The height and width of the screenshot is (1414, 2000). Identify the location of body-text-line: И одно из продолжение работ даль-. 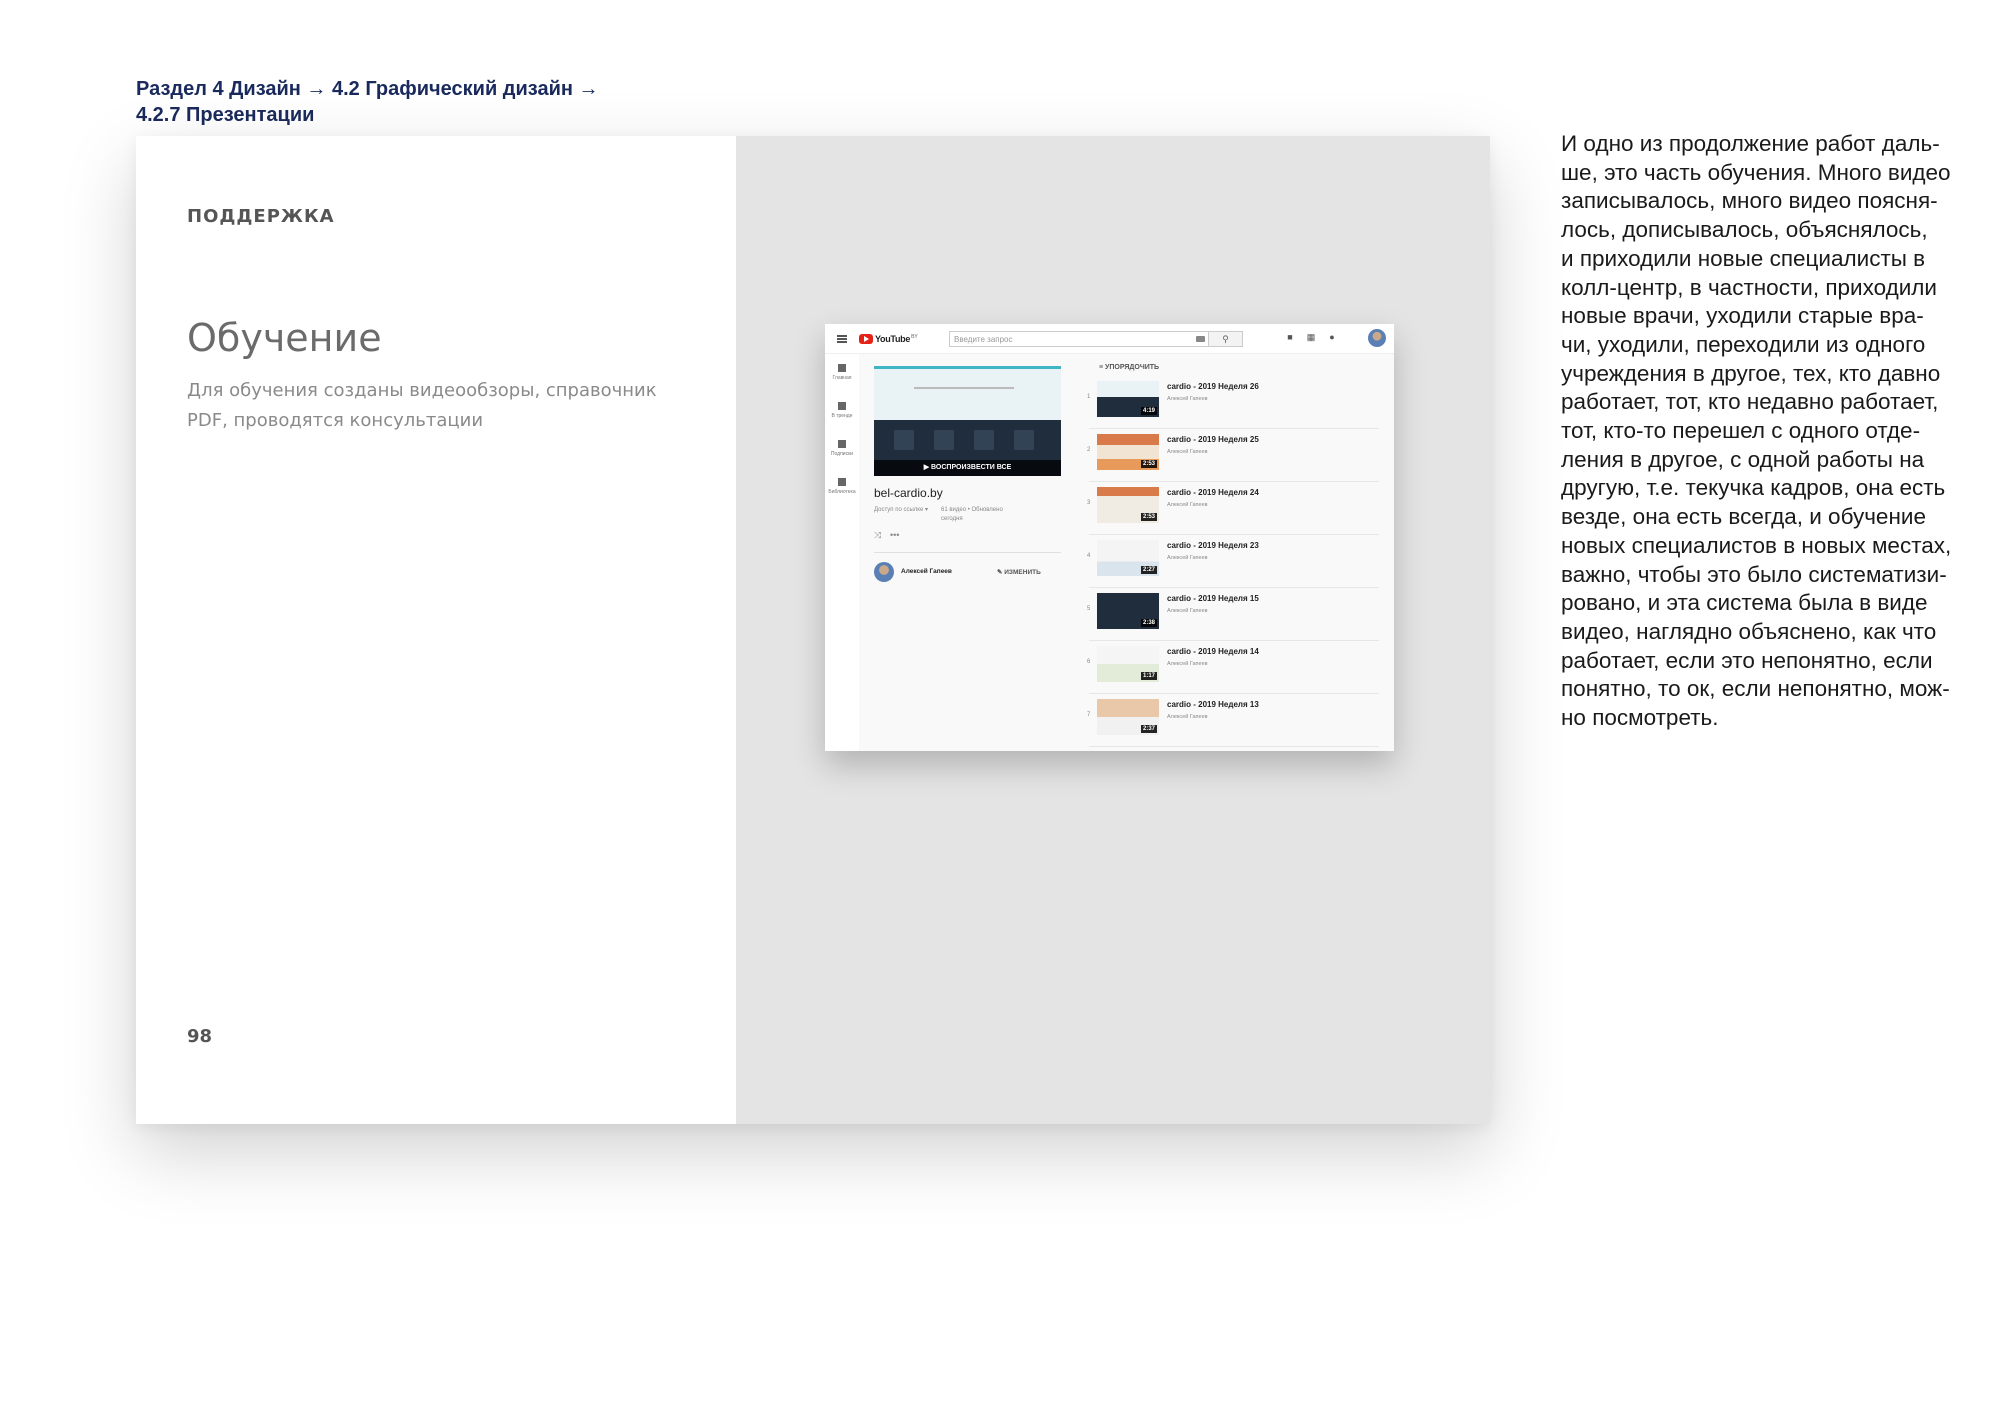
(1750, 143).